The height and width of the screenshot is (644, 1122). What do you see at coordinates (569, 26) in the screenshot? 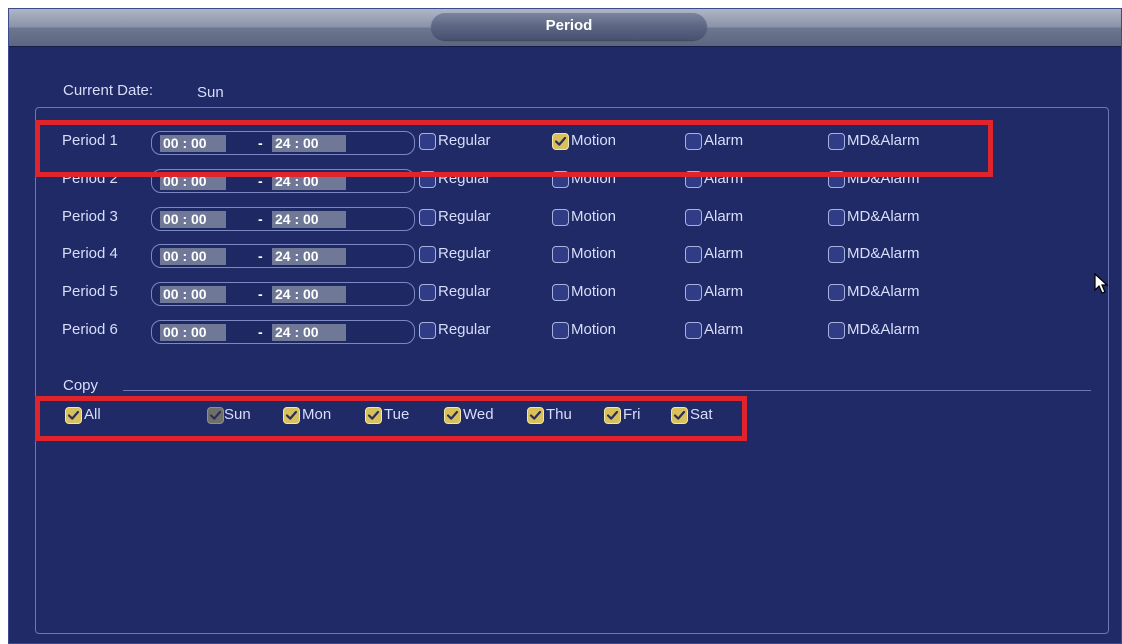
I see `dialog-title: Period` at bounding box center [569, 26].